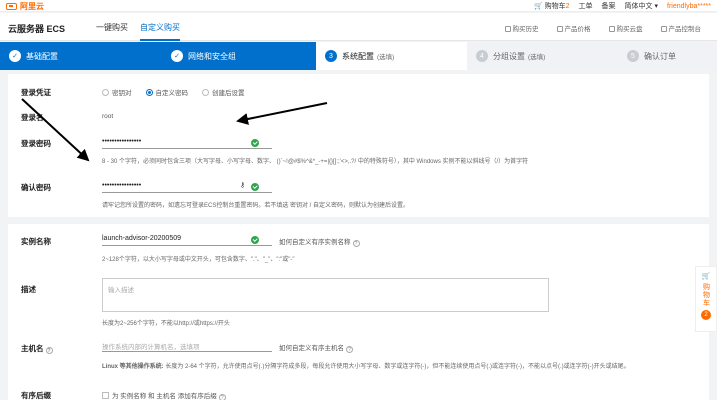 This screenshot has width=717, height=400. What do you see at coordinates (602, 28) in the screenshot?
I see `nav-right-links: 购买历史 产品价格 购买云盘 产品控制台` at bounding box center [602, 28].